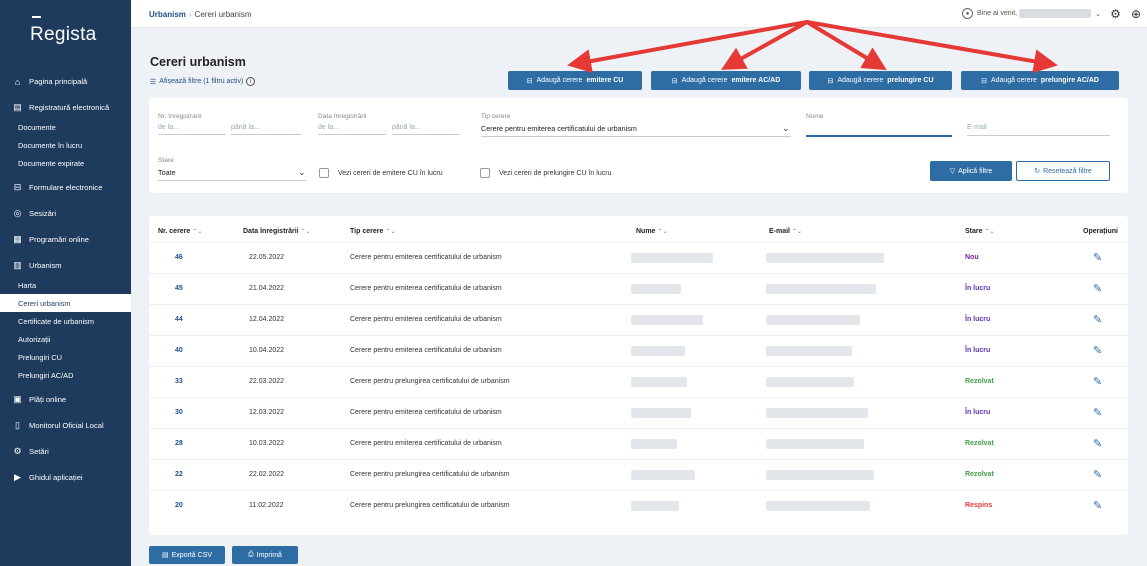  I want to click on add-extension-ac-ad-button: ⊟ Adaugă cerere prelungire AC/AD, so click(1040, 80).